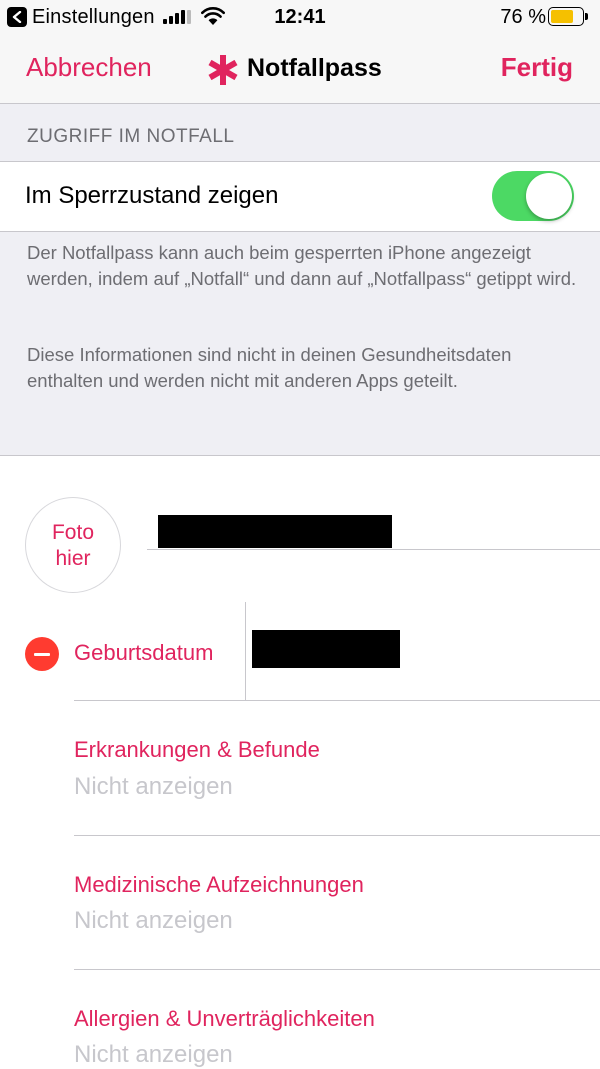 Image resolution: width=600 pixels, height=1069 pixels. I want to click on allergies-value: Nicht anzeigen, so click(153, 1055).